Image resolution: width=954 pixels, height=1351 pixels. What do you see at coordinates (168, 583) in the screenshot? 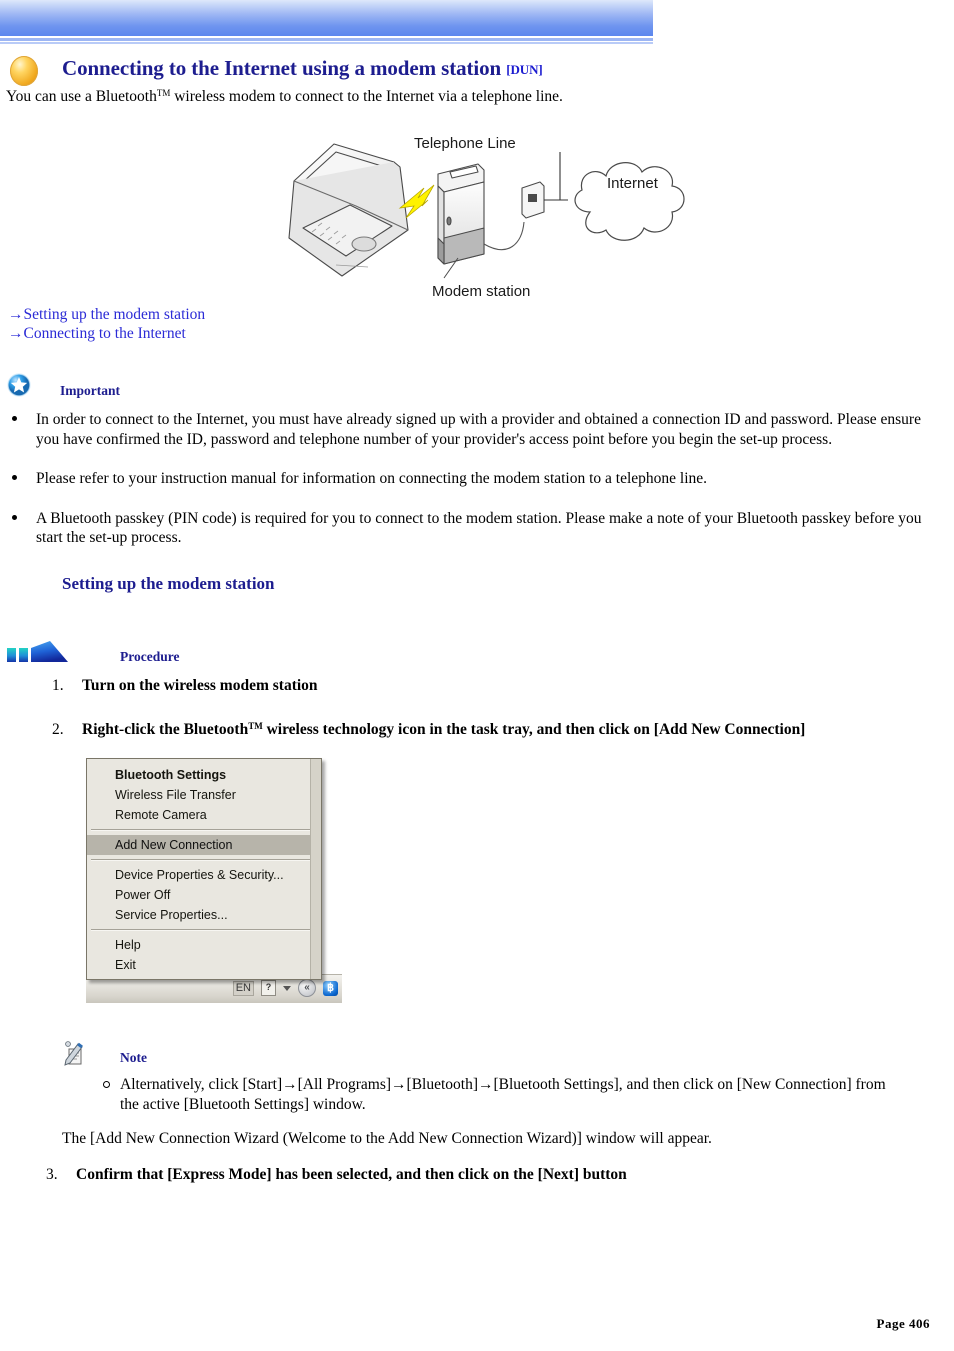
I see `section-heading: Setting up the modem station` at bounding box center [168, 583].